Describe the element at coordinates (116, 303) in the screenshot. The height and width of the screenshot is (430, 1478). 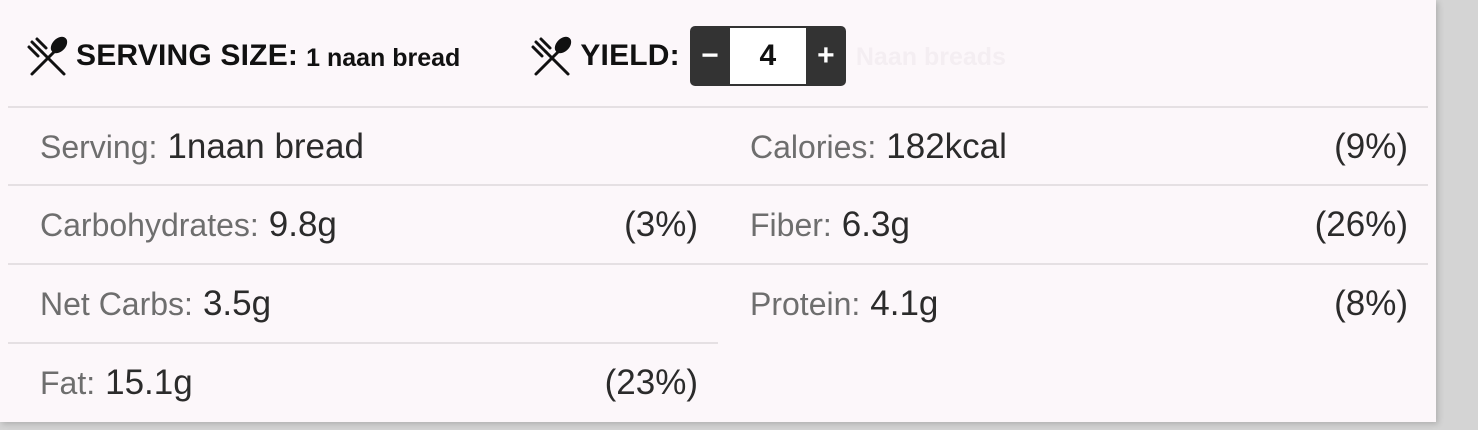
I see `nutrient-label: Net Carbs:` at that location.